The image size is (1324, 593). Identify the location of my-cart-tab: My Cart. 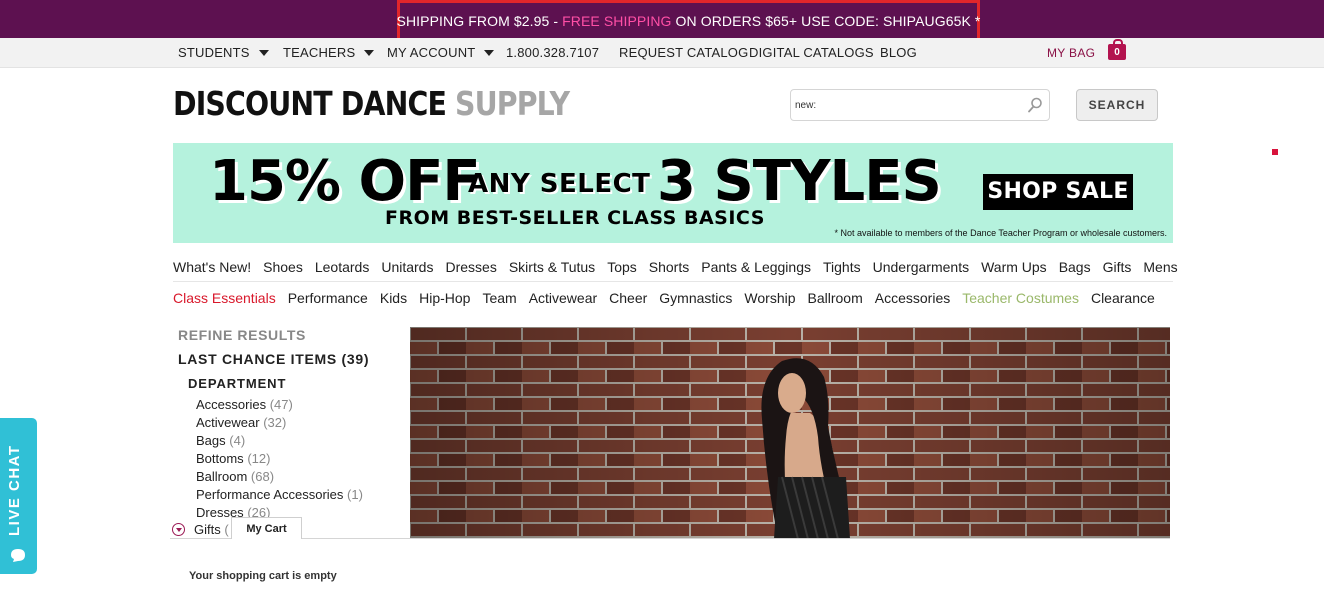
(266, 528).